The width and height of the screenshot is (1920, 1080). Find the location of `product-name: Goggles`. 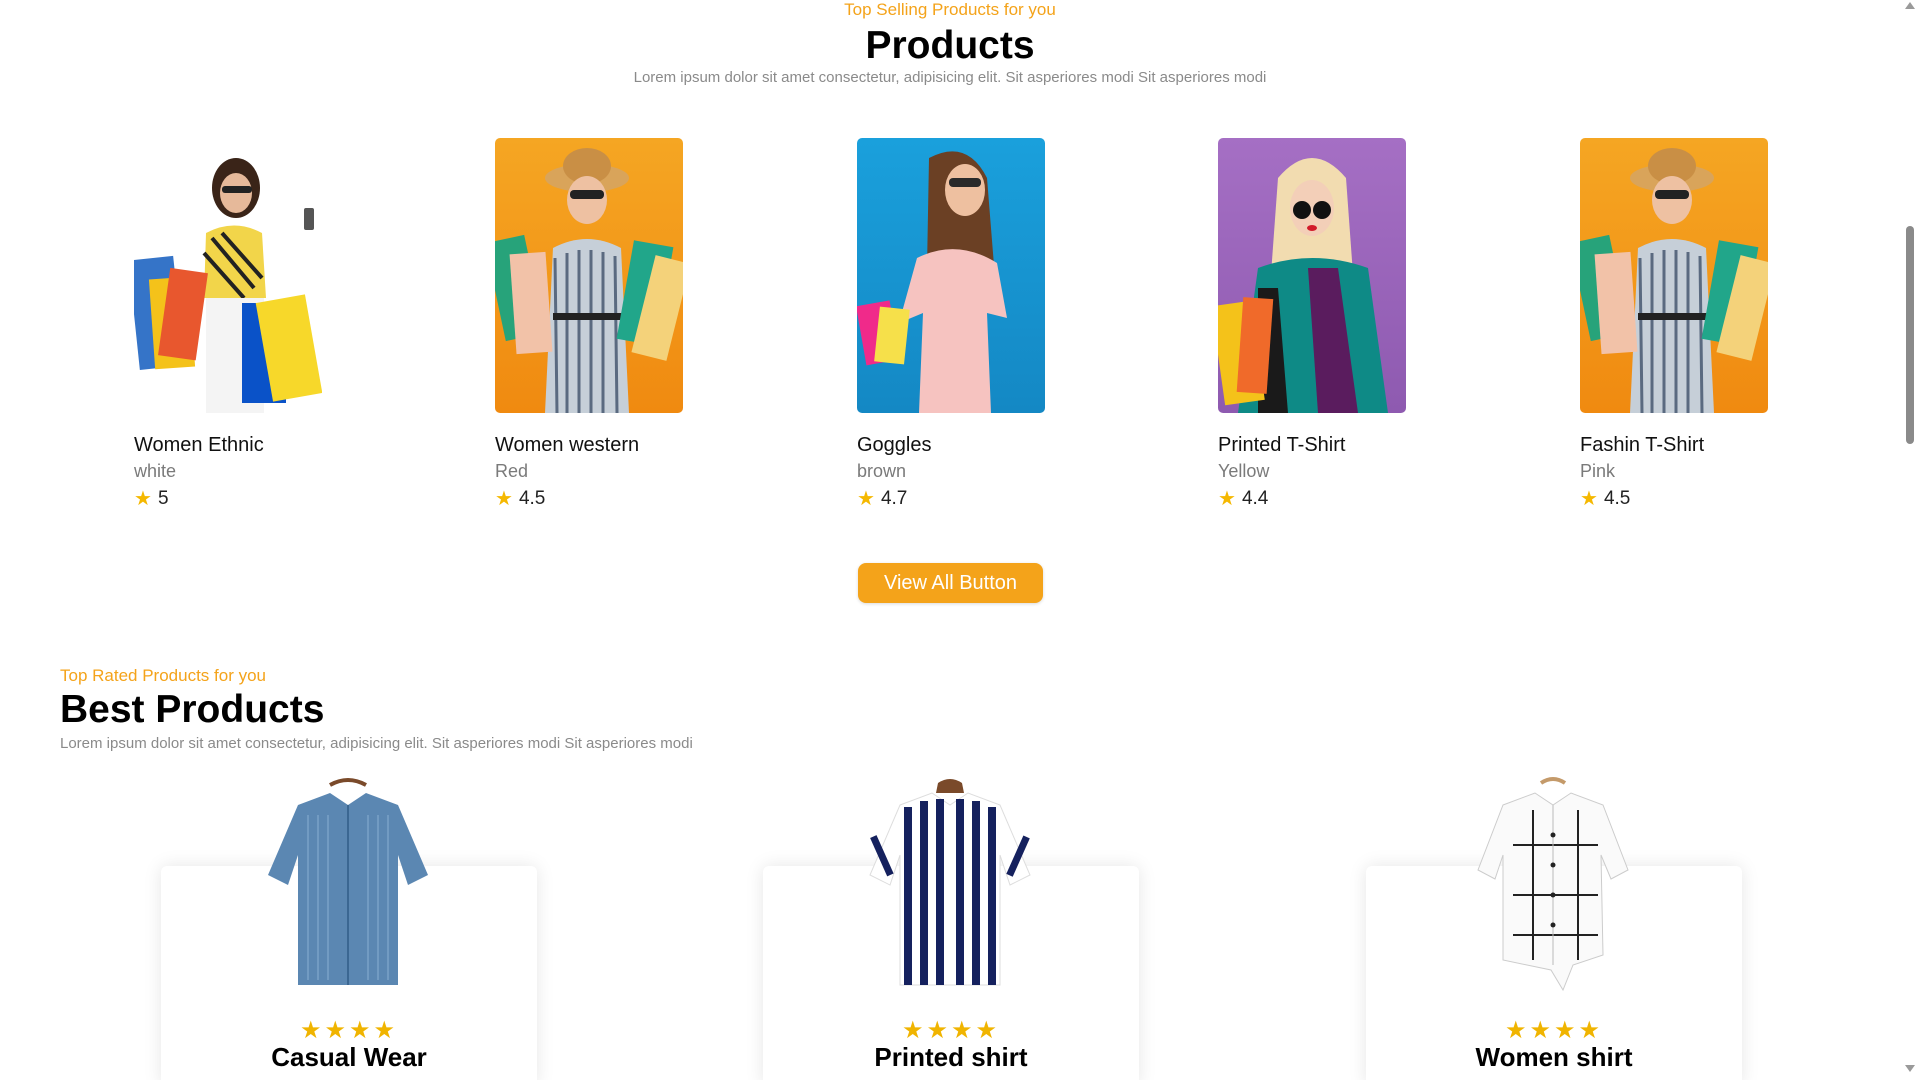

product-name: Goggles is located at coordinates (894, 445).